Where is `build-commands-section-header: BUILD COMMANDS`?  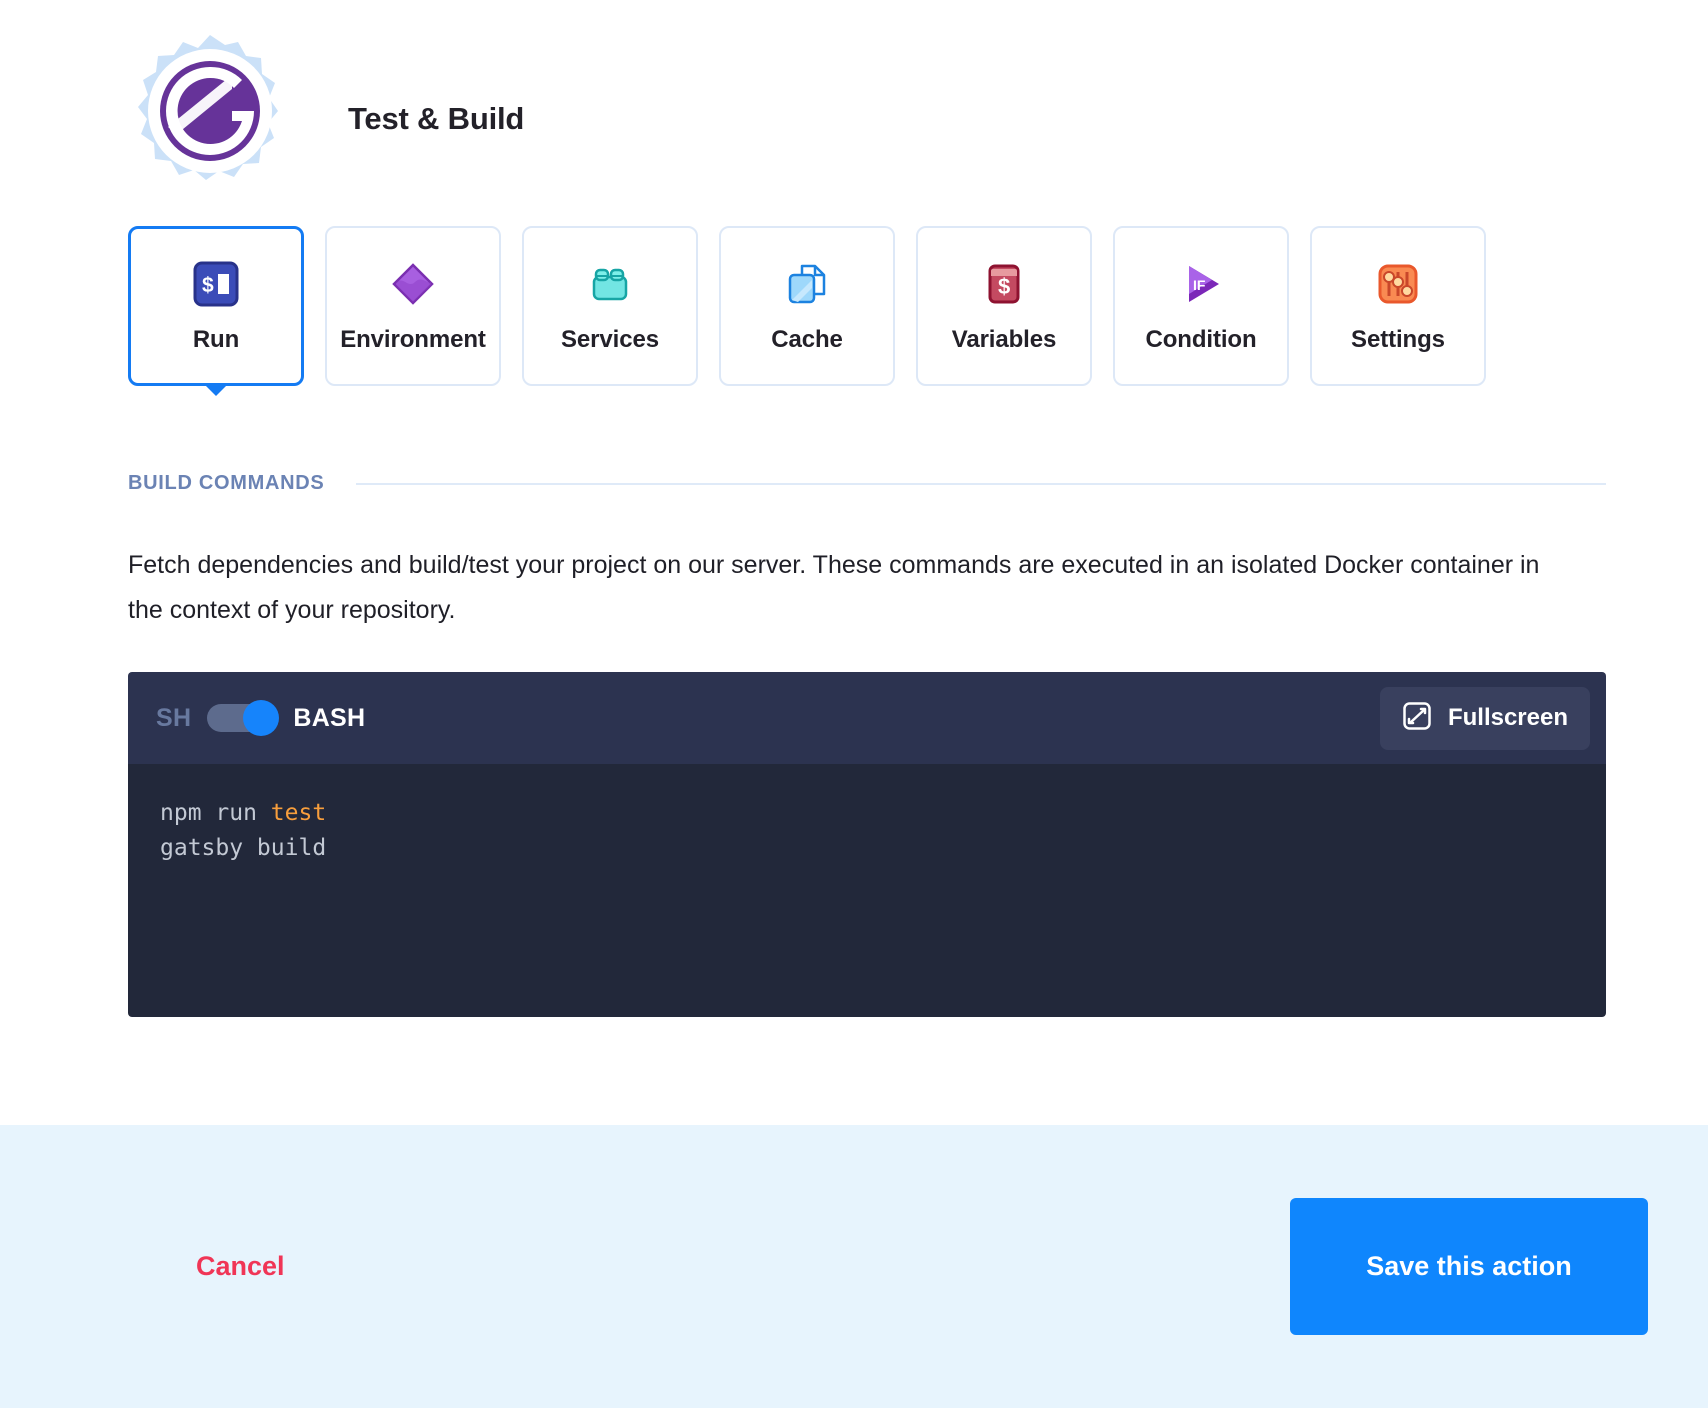
build-commands-section-header: BUILD COMMANDS is located at coordinates (867, 483).